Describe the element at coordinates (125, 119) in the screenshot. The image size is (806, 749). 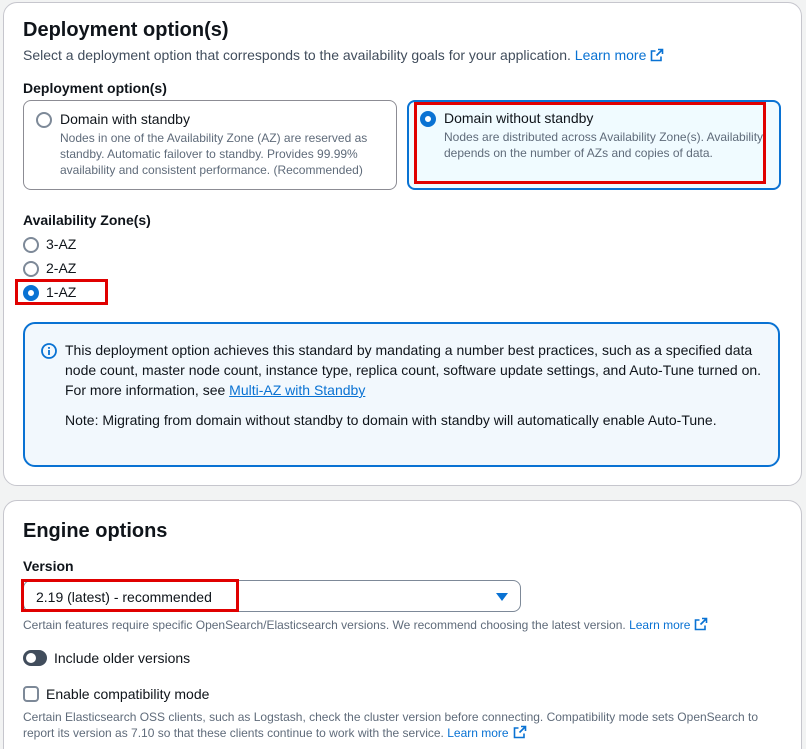
I see `tile-title: Domain with standby` at that location.